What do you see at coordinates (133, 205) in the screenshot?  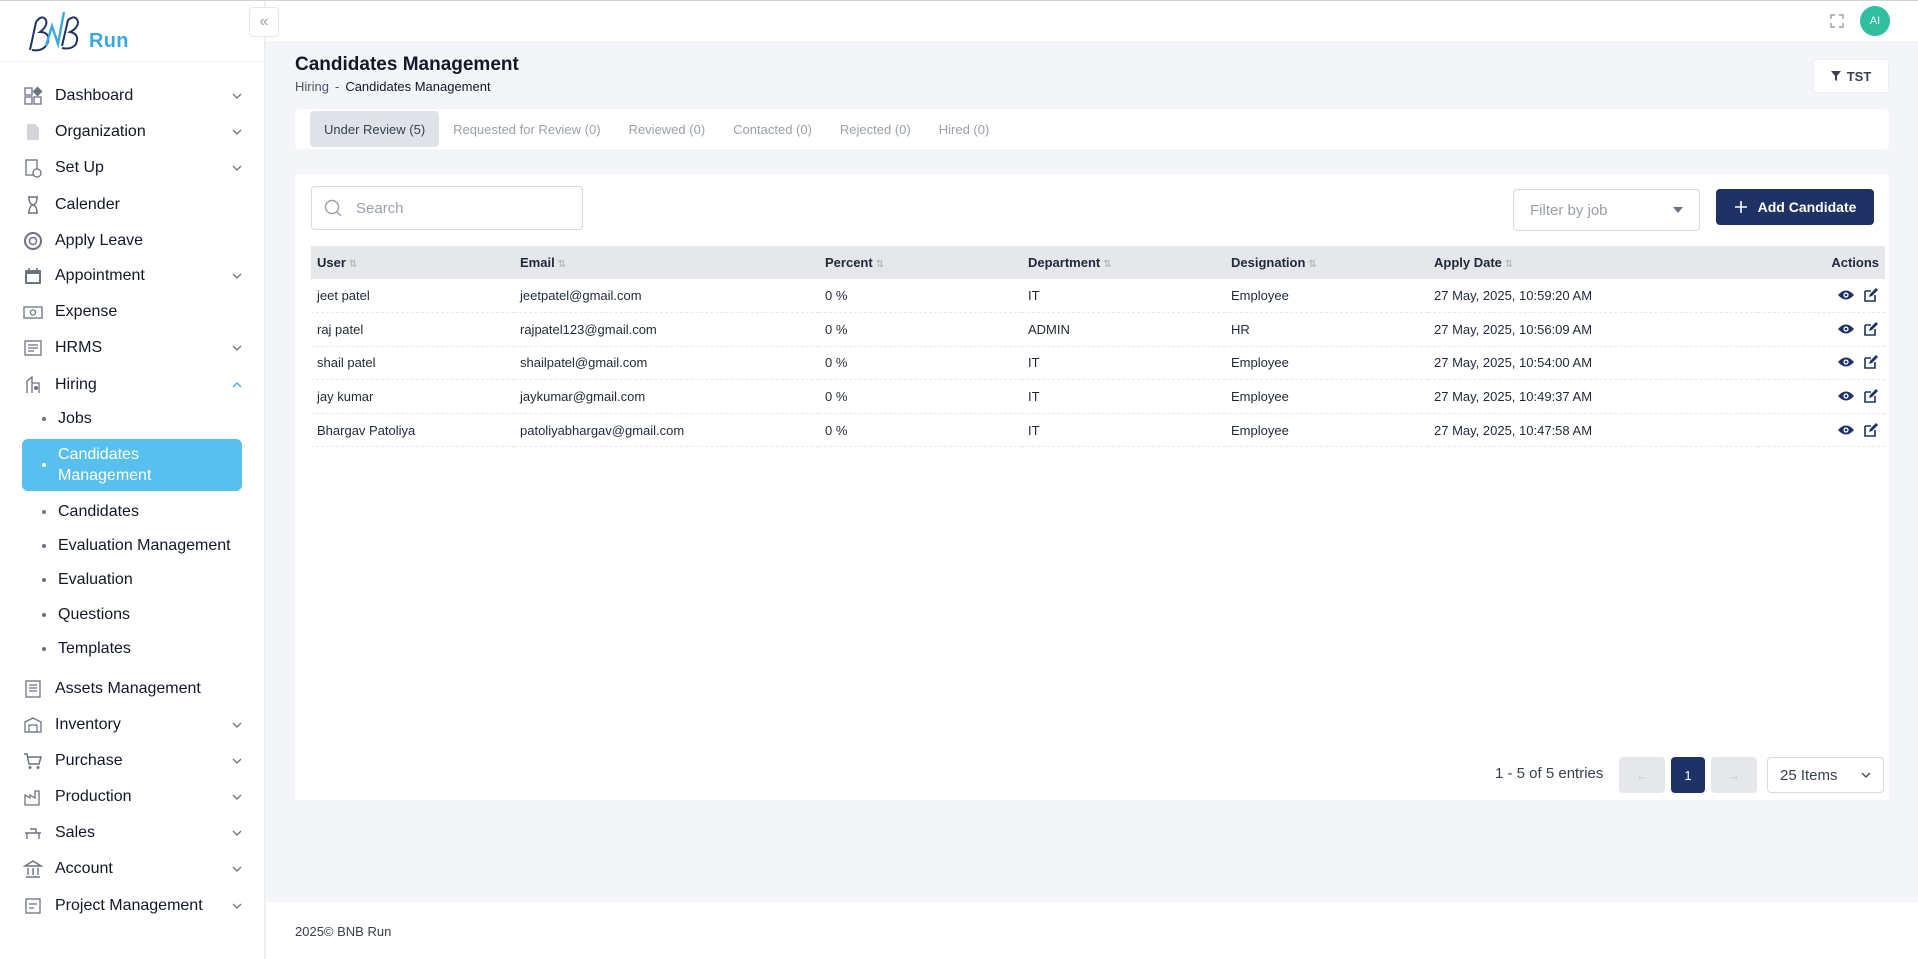 I see `sidebar-item-calender: Calender` at bounding box center [133, 205].